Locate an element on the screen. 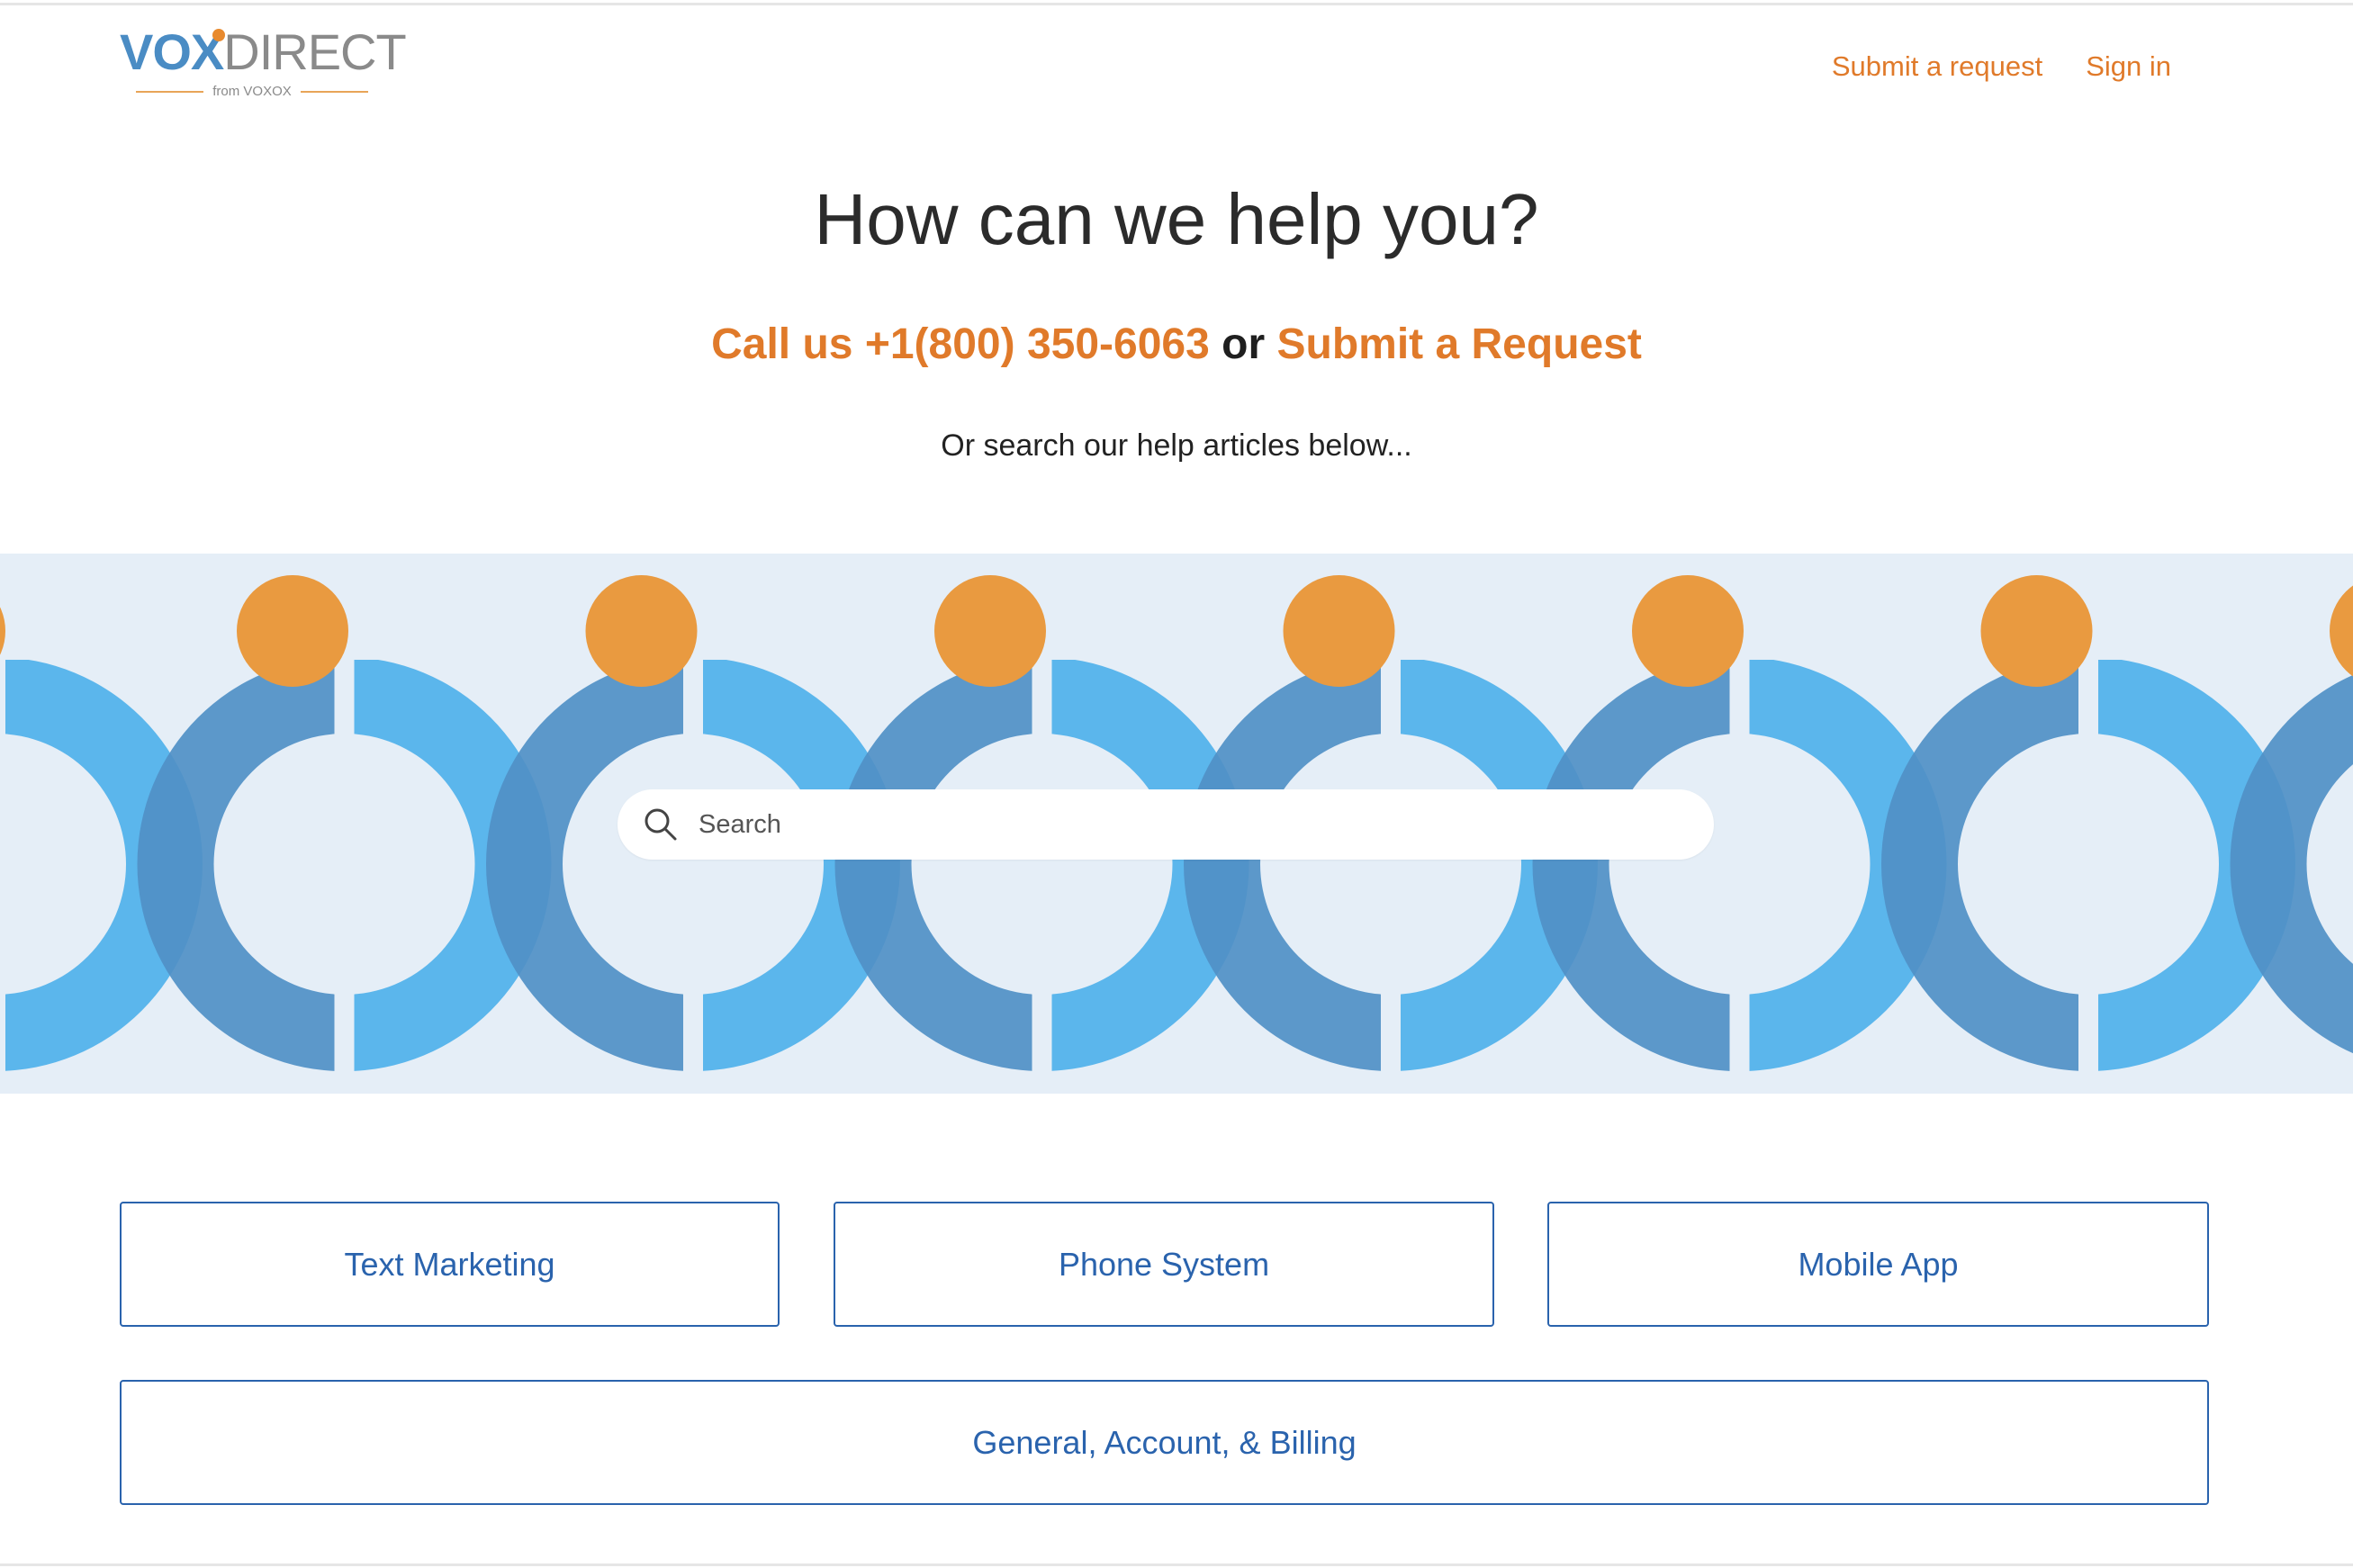  logo-rule-right is located at coordinates (334, 92).